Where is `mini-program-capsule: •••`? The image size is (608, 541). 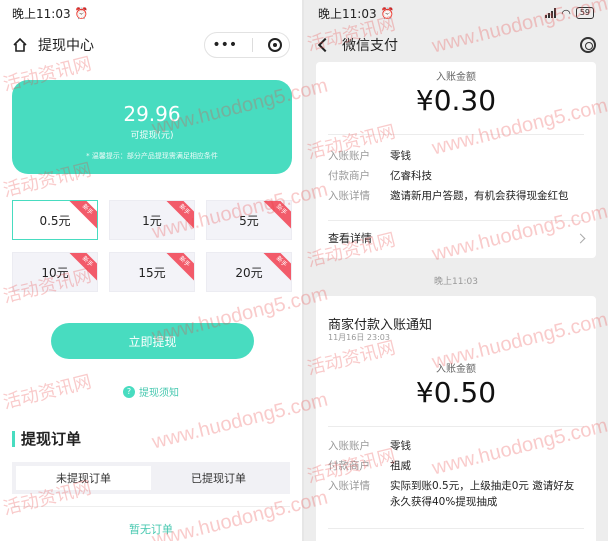
mini-program-capsule: ••• is located at coordinates (247, 45).